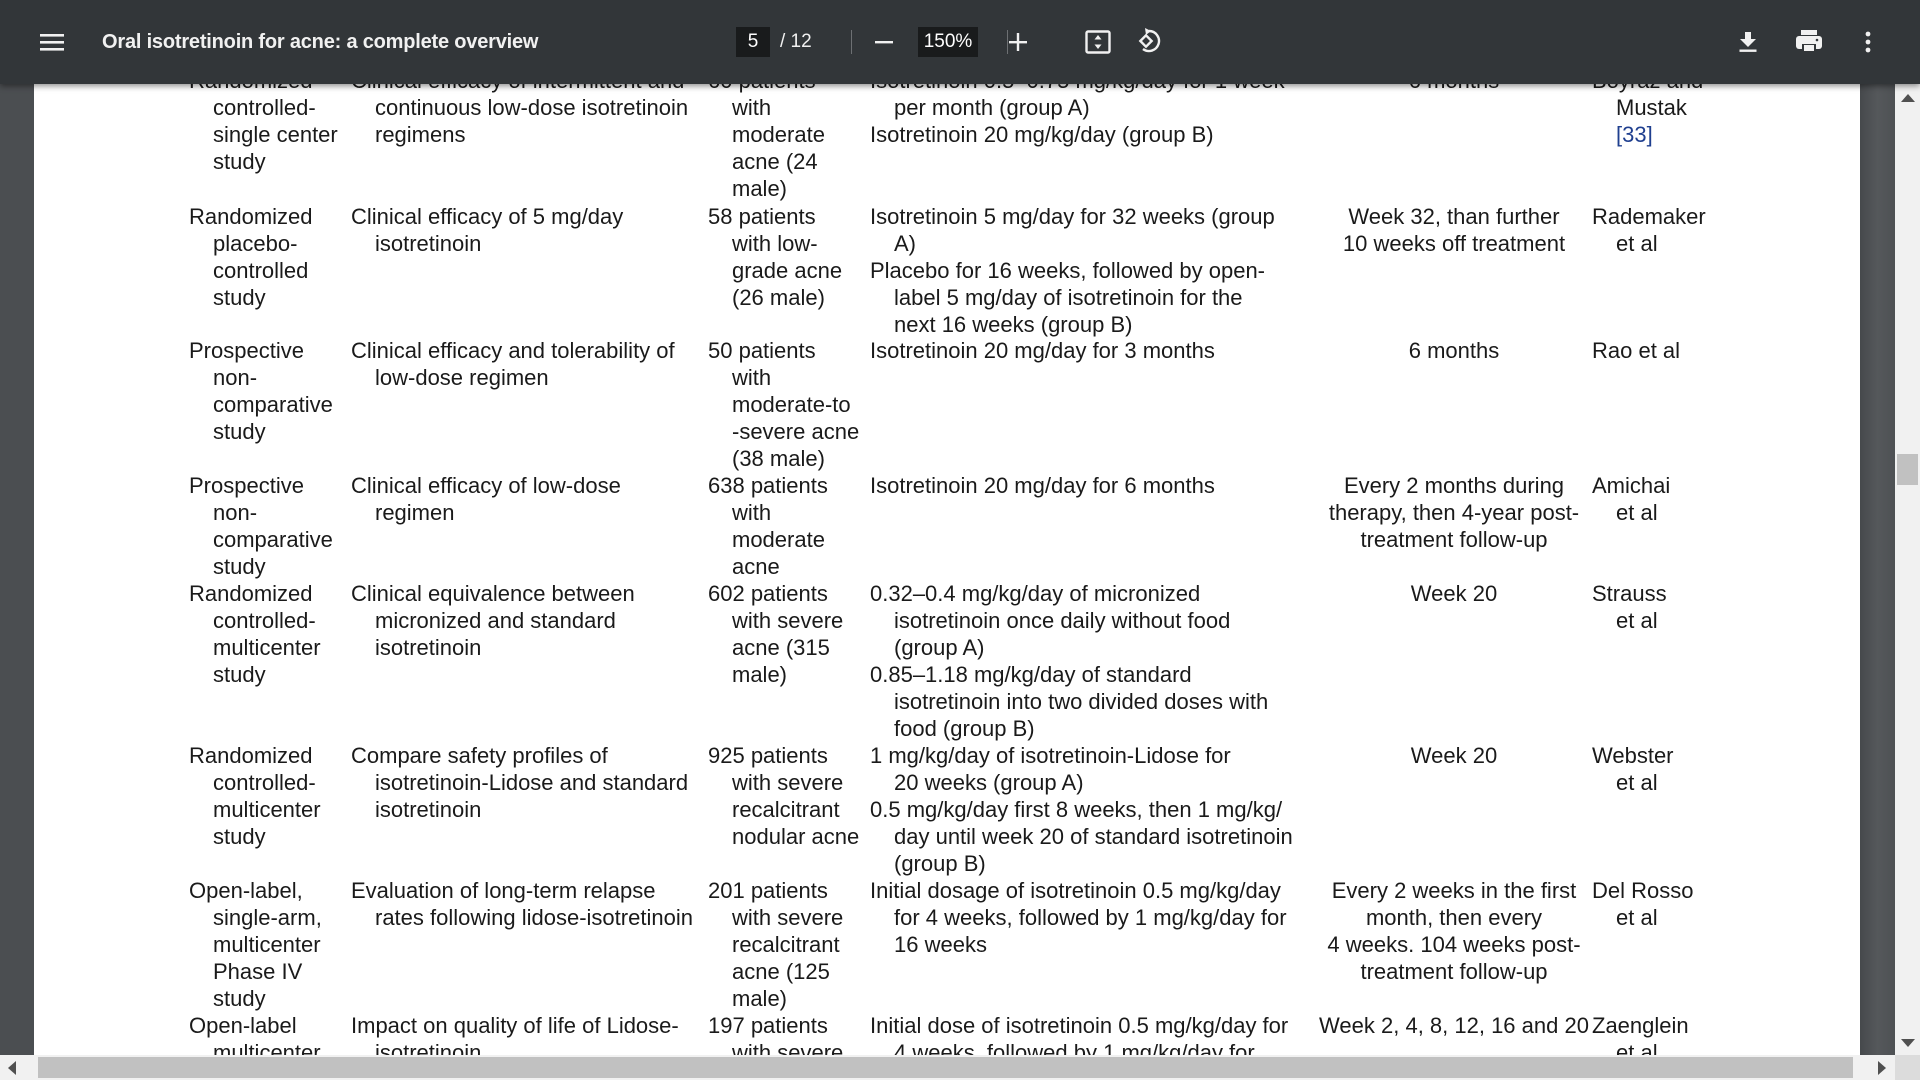  What do you see at coordinates (905, 243) in the screenshot?
I see `cell-text-line: A)` at bounding box center [905, 243].